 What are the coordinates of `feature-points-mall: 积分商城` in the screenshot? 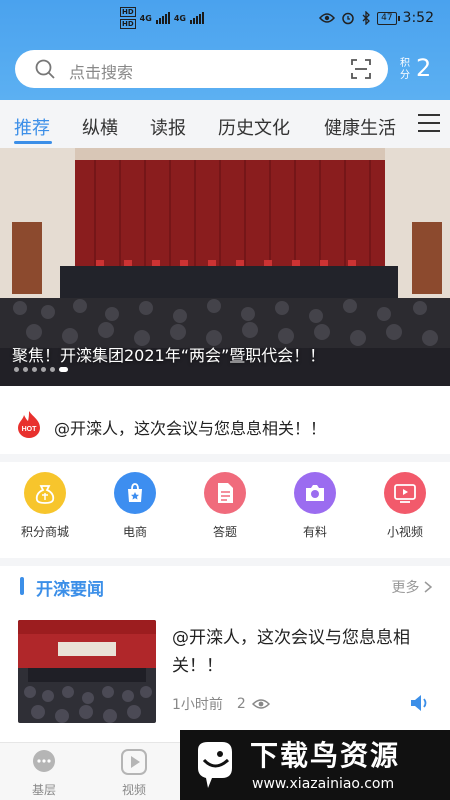 It's located at (45, 506).